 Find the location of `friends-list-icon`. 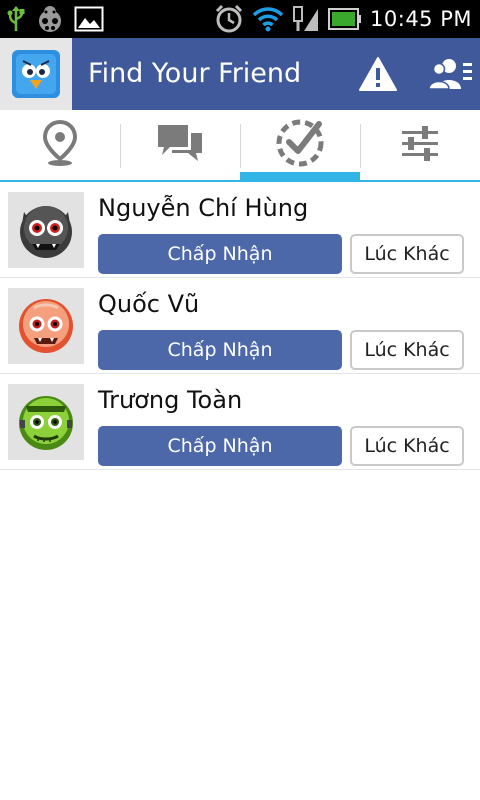

friends-list-icon is located at coordinates (450, 74).